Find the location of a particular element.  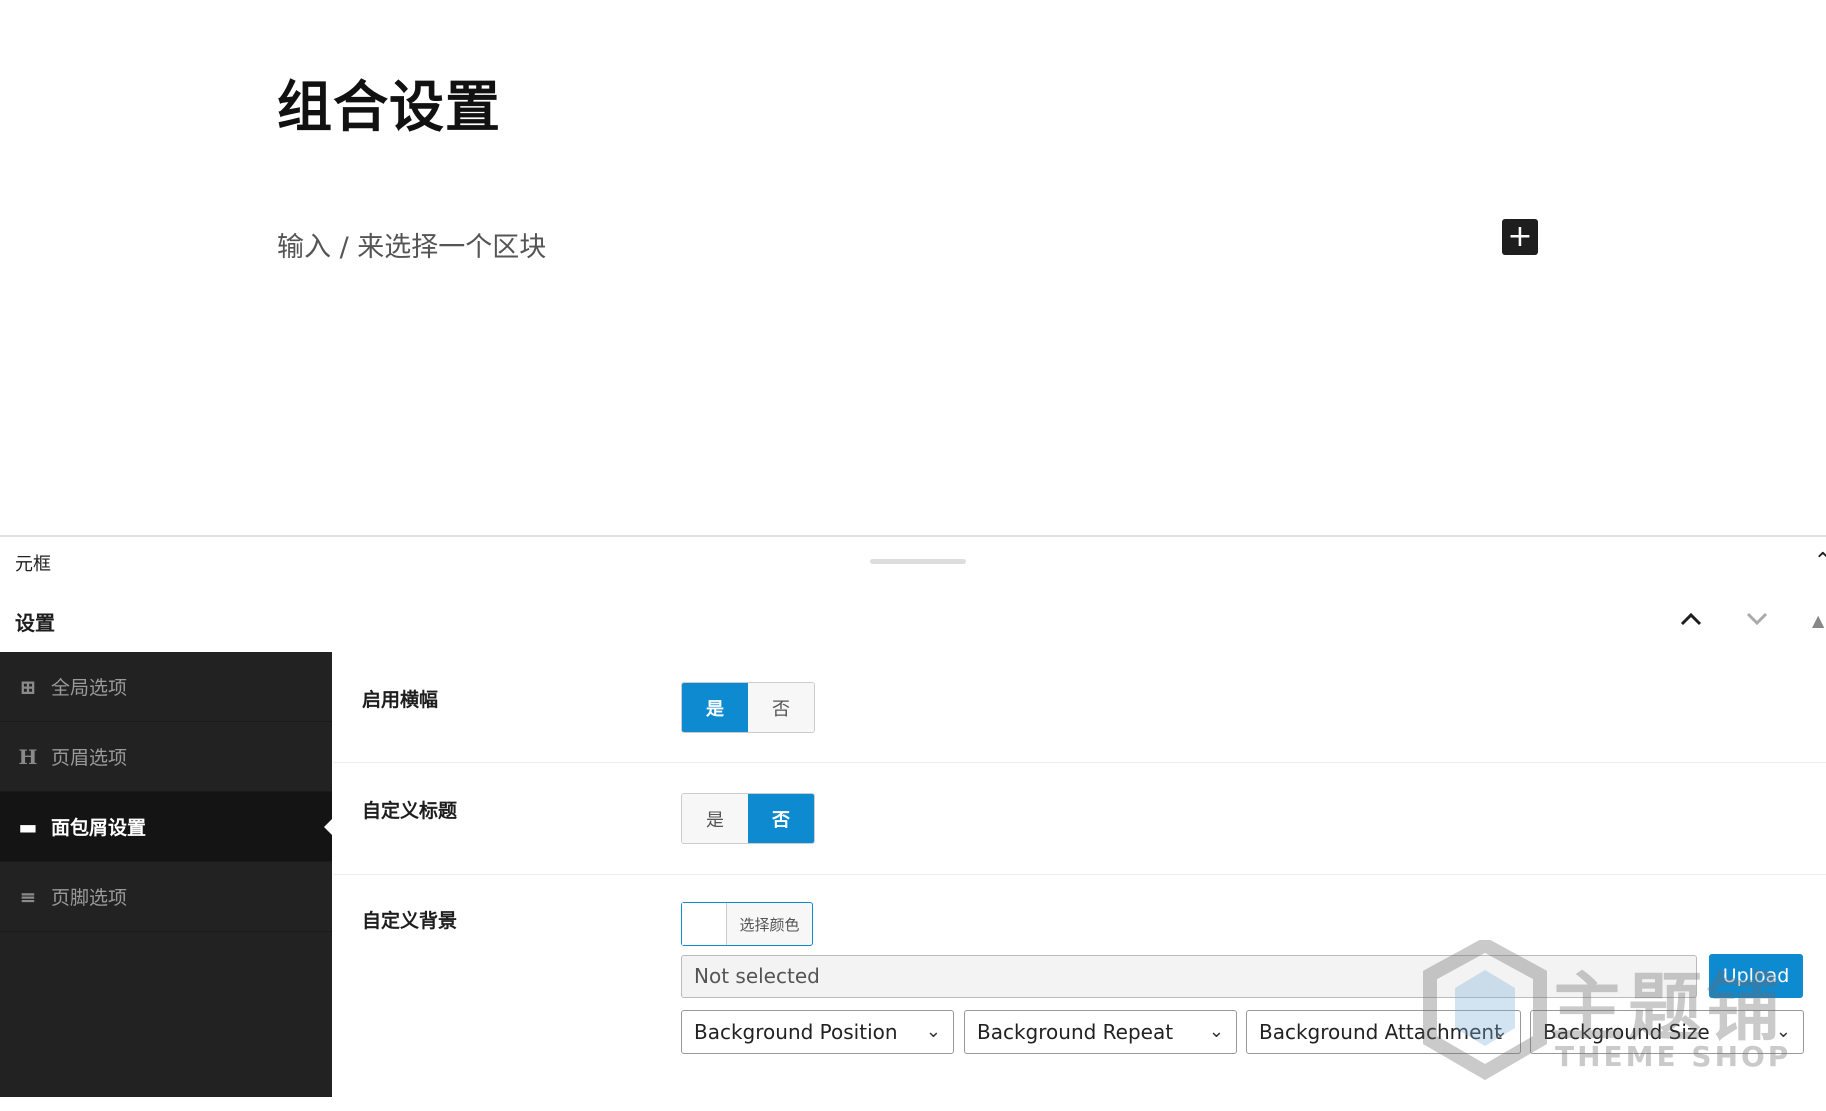

options-sidebar: ⊞ 全局选项 H 页眉选项 ▬ 面包屑设置 ≡ 页脚选项 is located at coordinates (166, 874).